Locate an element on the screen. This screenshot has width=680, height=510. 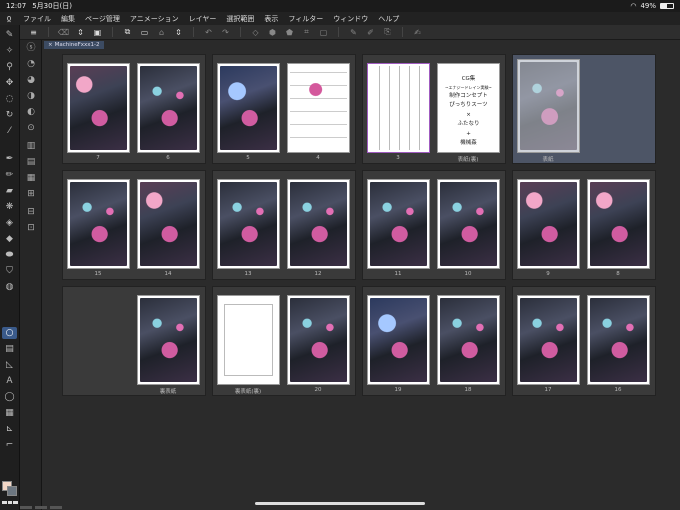
app-logo-icon: ჲ is located at coordinates (9, 19).